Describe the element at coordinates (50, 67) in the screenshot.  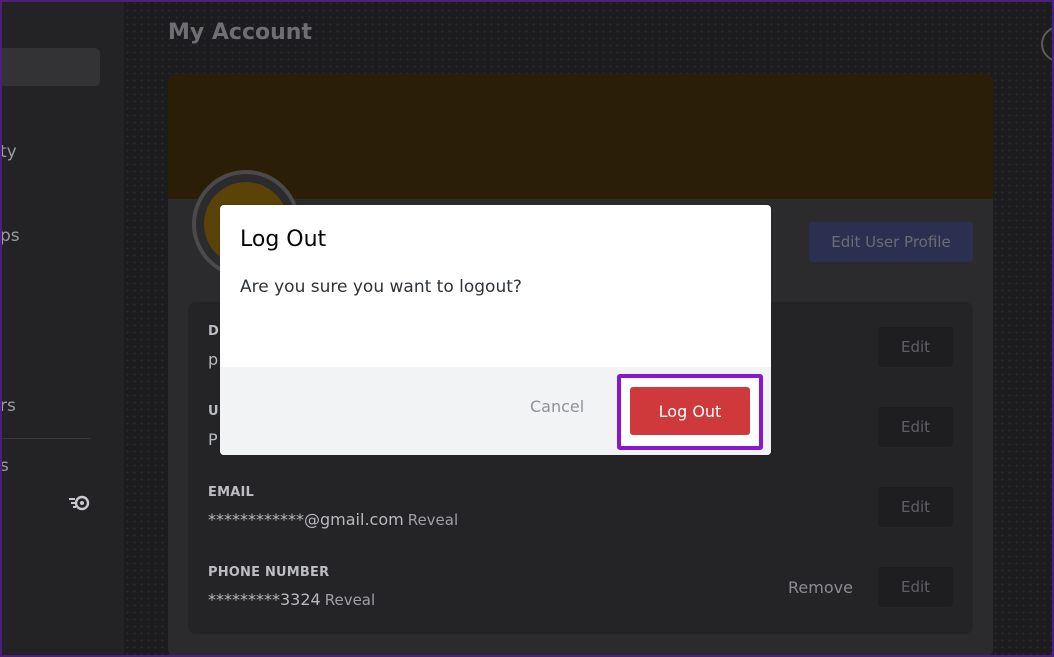
I see `sidebar-selected-item` at that location.